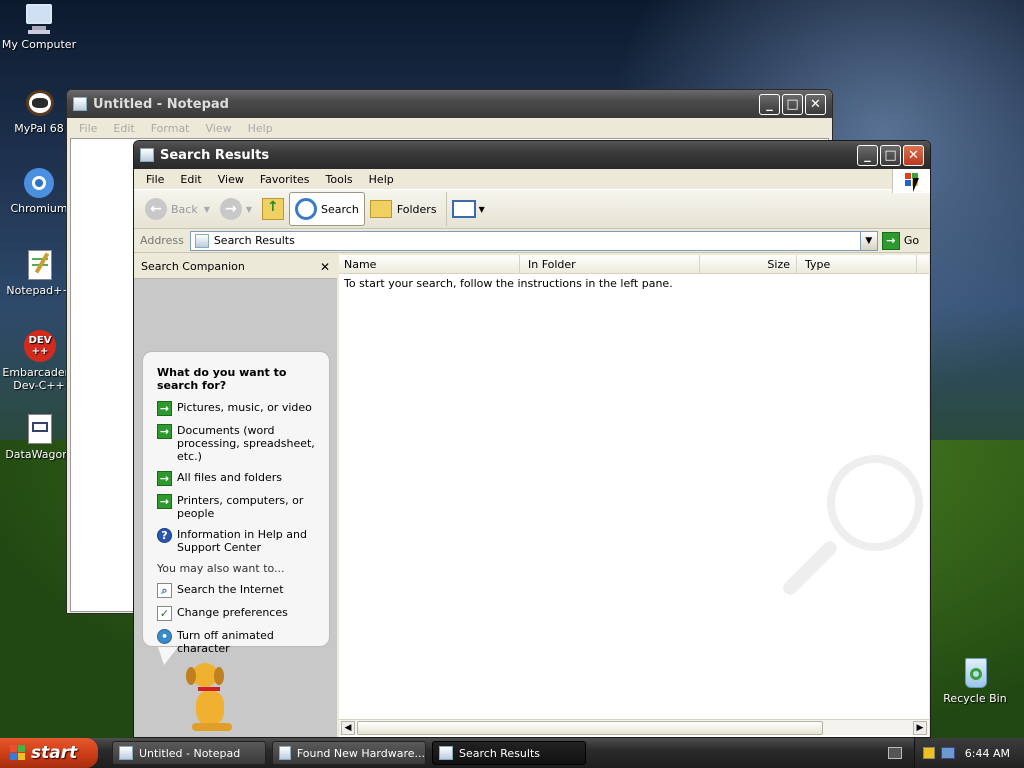 This screenshot has width=1024, height=768. What do you see at coordinates (339, 179) in the screenshot?
I see `menu-tools: Tools` at bounding box center [339, 179].